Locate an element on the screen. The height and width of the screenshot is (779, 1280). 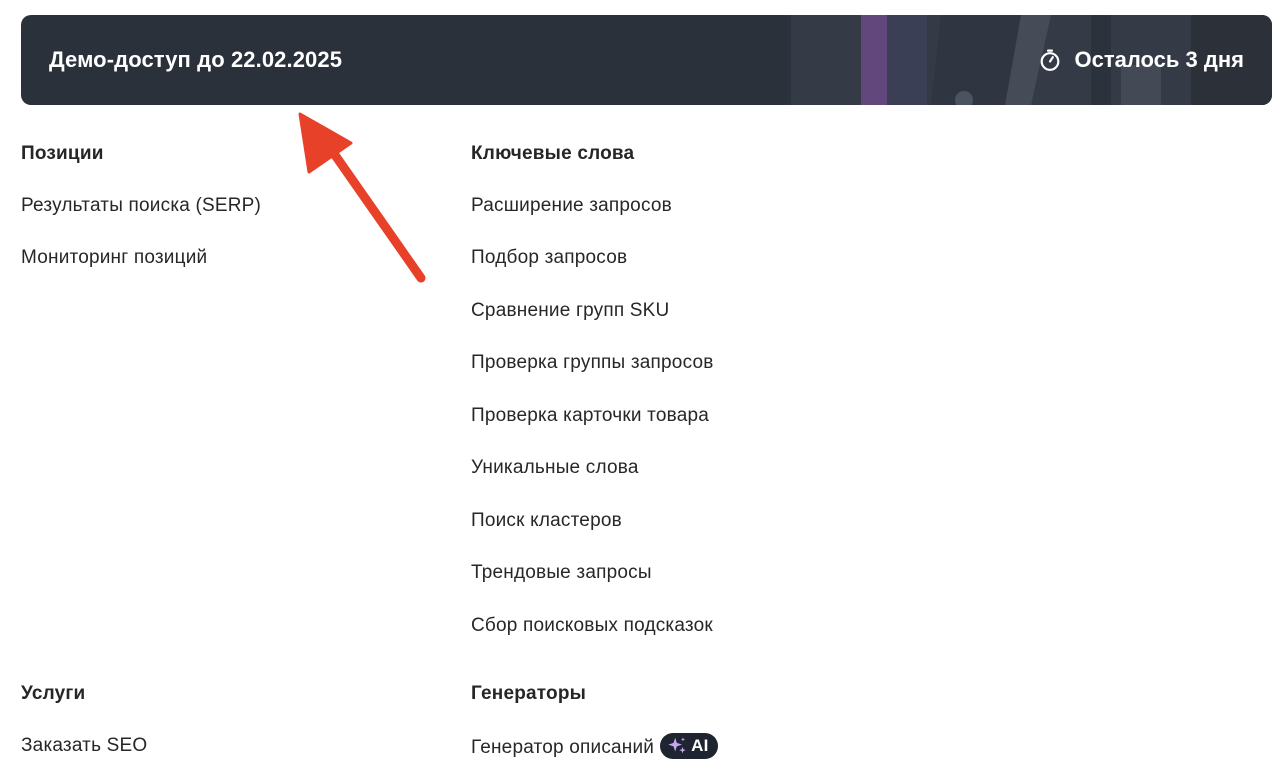
menu-item-unique-words: Уникальные слова is located at coordinates (555, 468).